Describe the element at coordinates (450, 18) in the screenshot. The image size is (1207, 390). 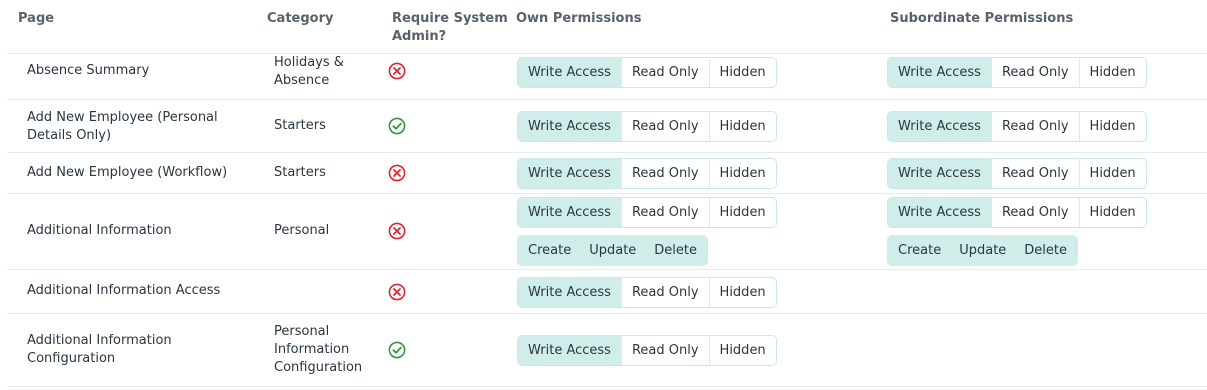
I see `header-require-admin-line1: Require System` at that location.